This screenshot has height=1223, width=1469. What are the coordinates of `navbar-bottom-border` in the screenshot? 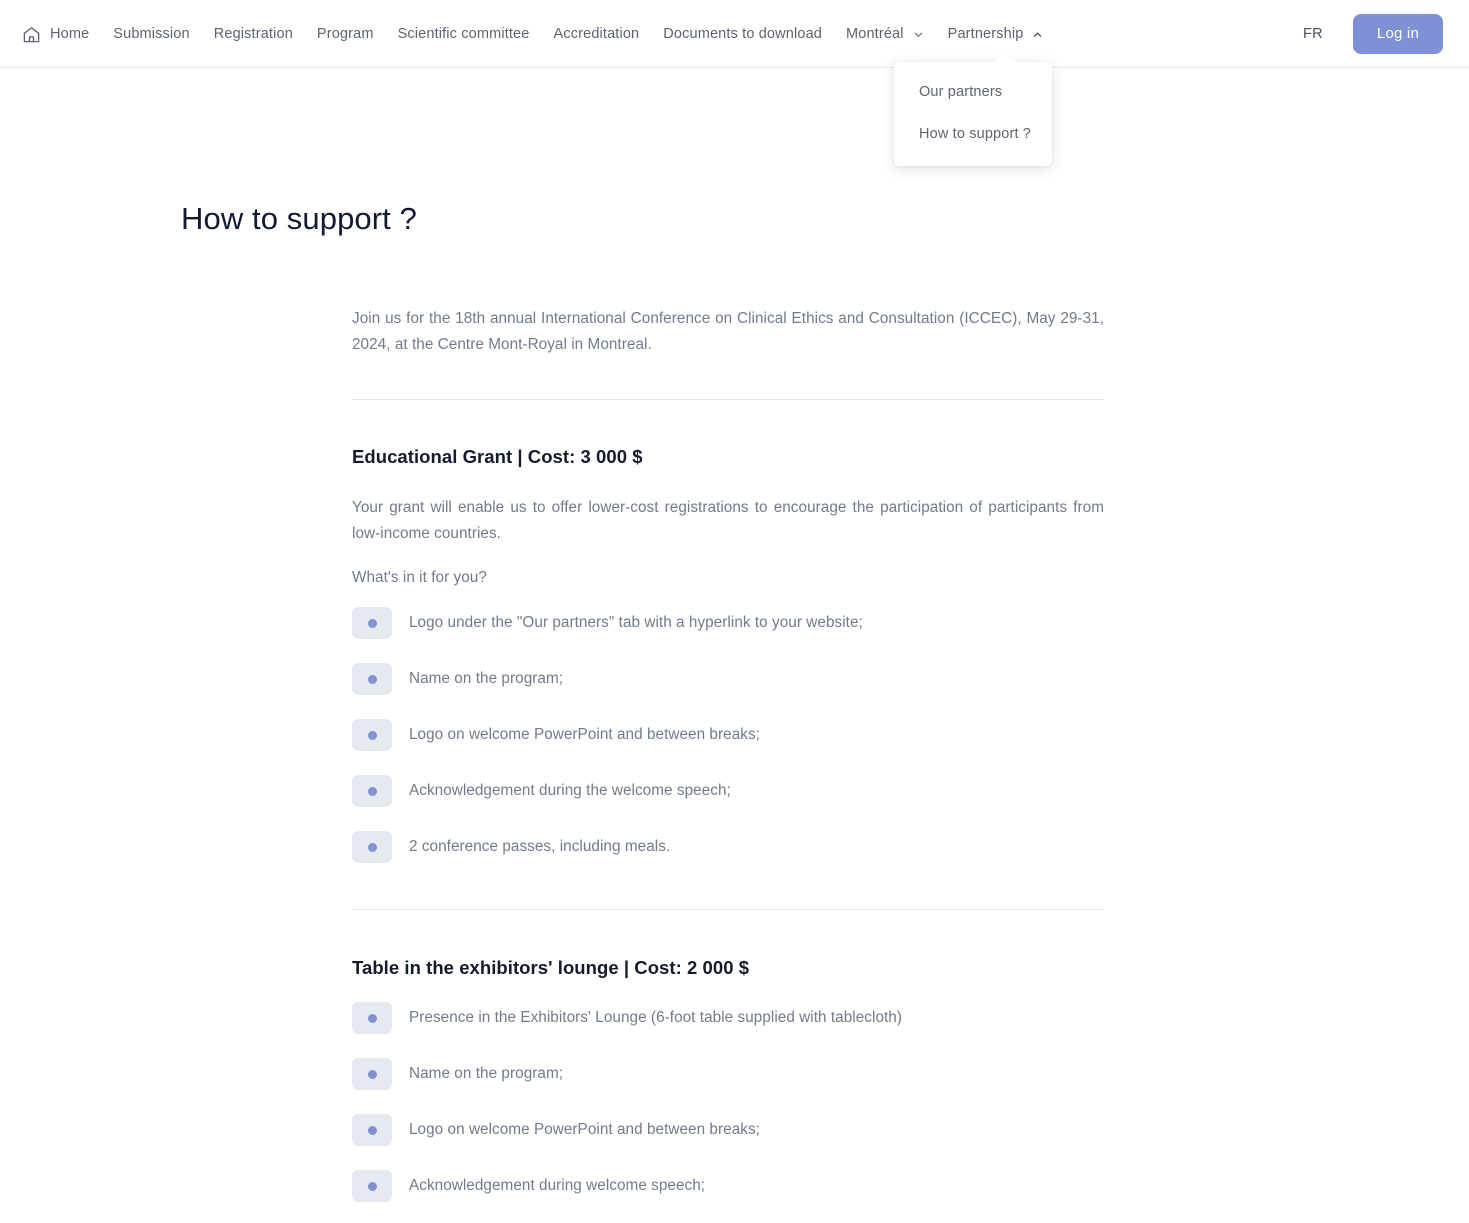 It's located at (734, 67).